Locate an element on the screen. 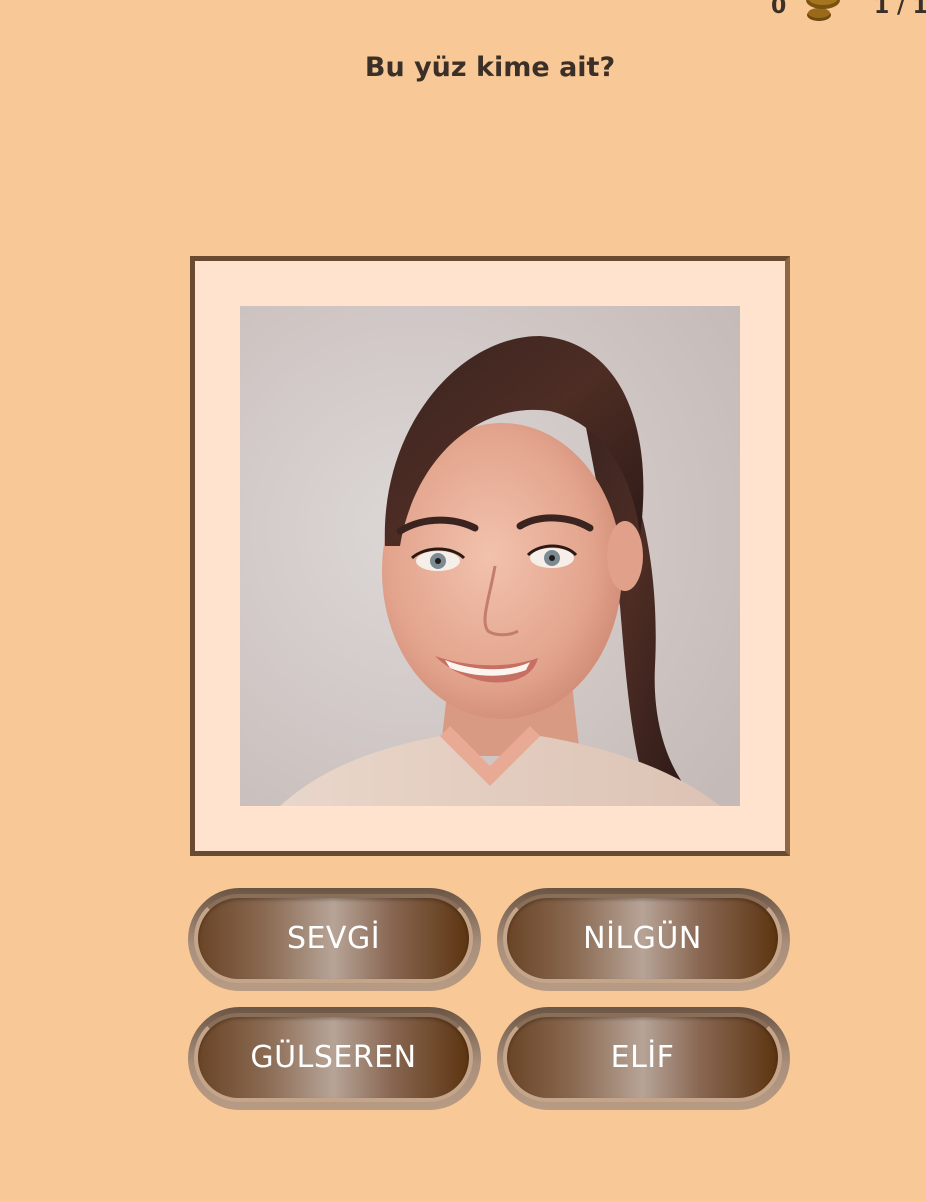 The image size is (926, 1201). answer-label: ELİF is located at coordinates (642, 1057).